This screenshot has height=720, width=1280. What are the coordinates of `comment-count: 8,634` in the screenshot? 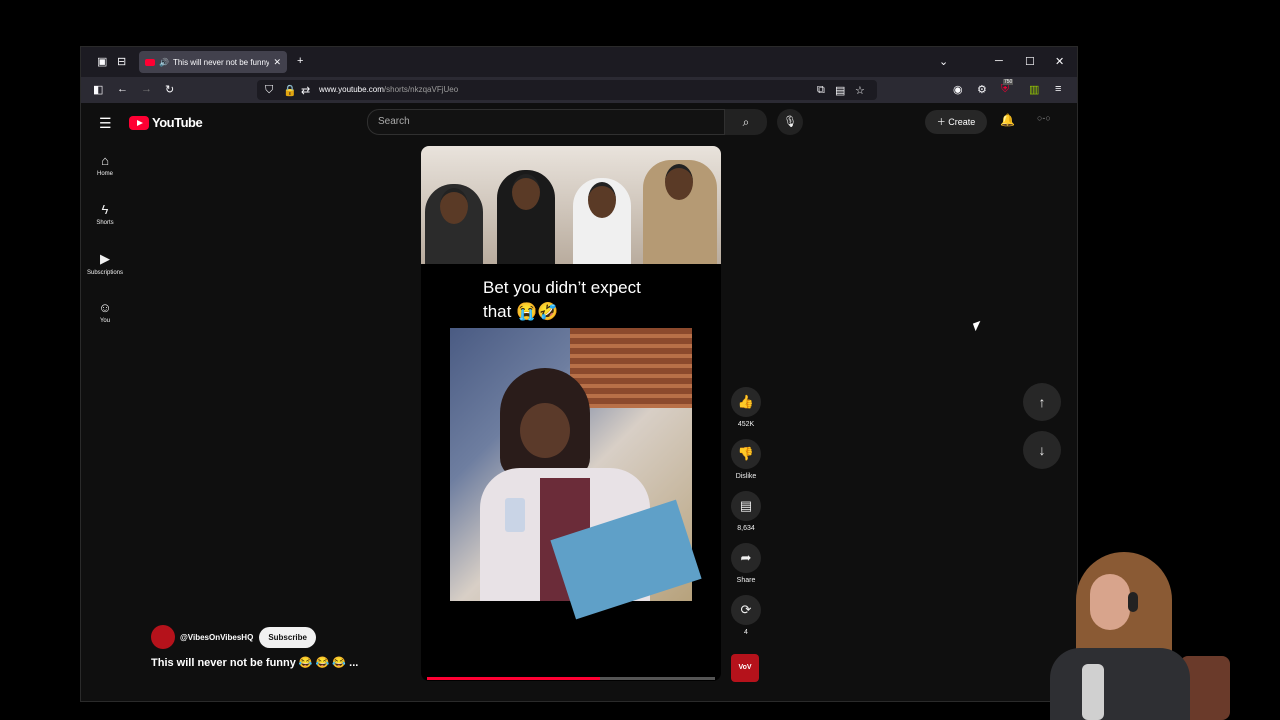 It's located at (746, 528).